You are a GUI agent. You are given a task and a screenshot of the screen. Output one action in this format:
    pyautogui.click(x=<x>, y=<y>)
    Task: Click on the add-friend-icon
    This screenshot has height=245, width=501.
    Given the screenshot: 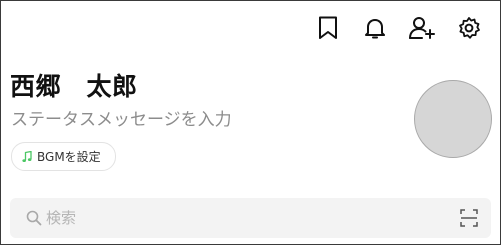 What is the action you would take?
    pyautogui.click(x=421, y=28)
    